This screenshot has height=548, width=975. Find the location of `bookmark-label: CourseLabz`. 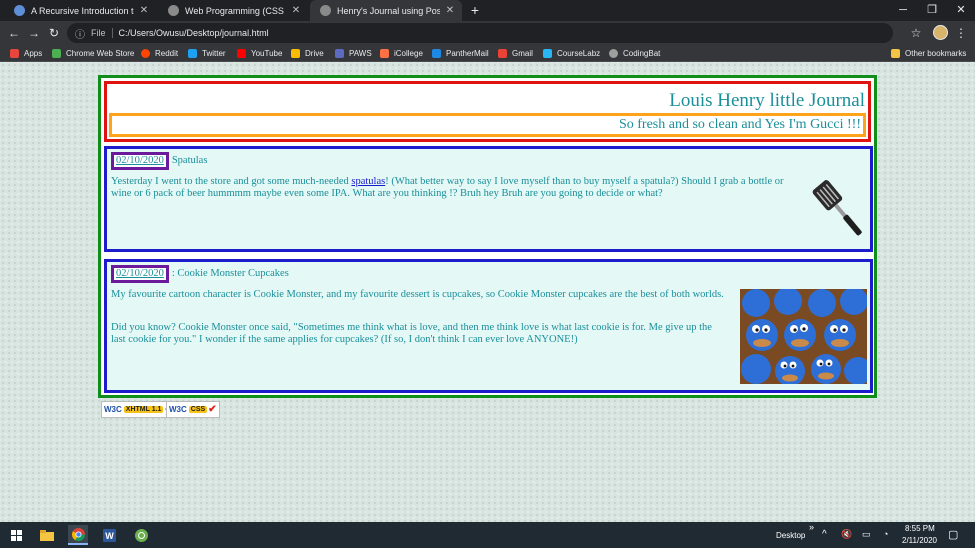

bookmark-label: CourseLabz is located at coordinates (579, 53).